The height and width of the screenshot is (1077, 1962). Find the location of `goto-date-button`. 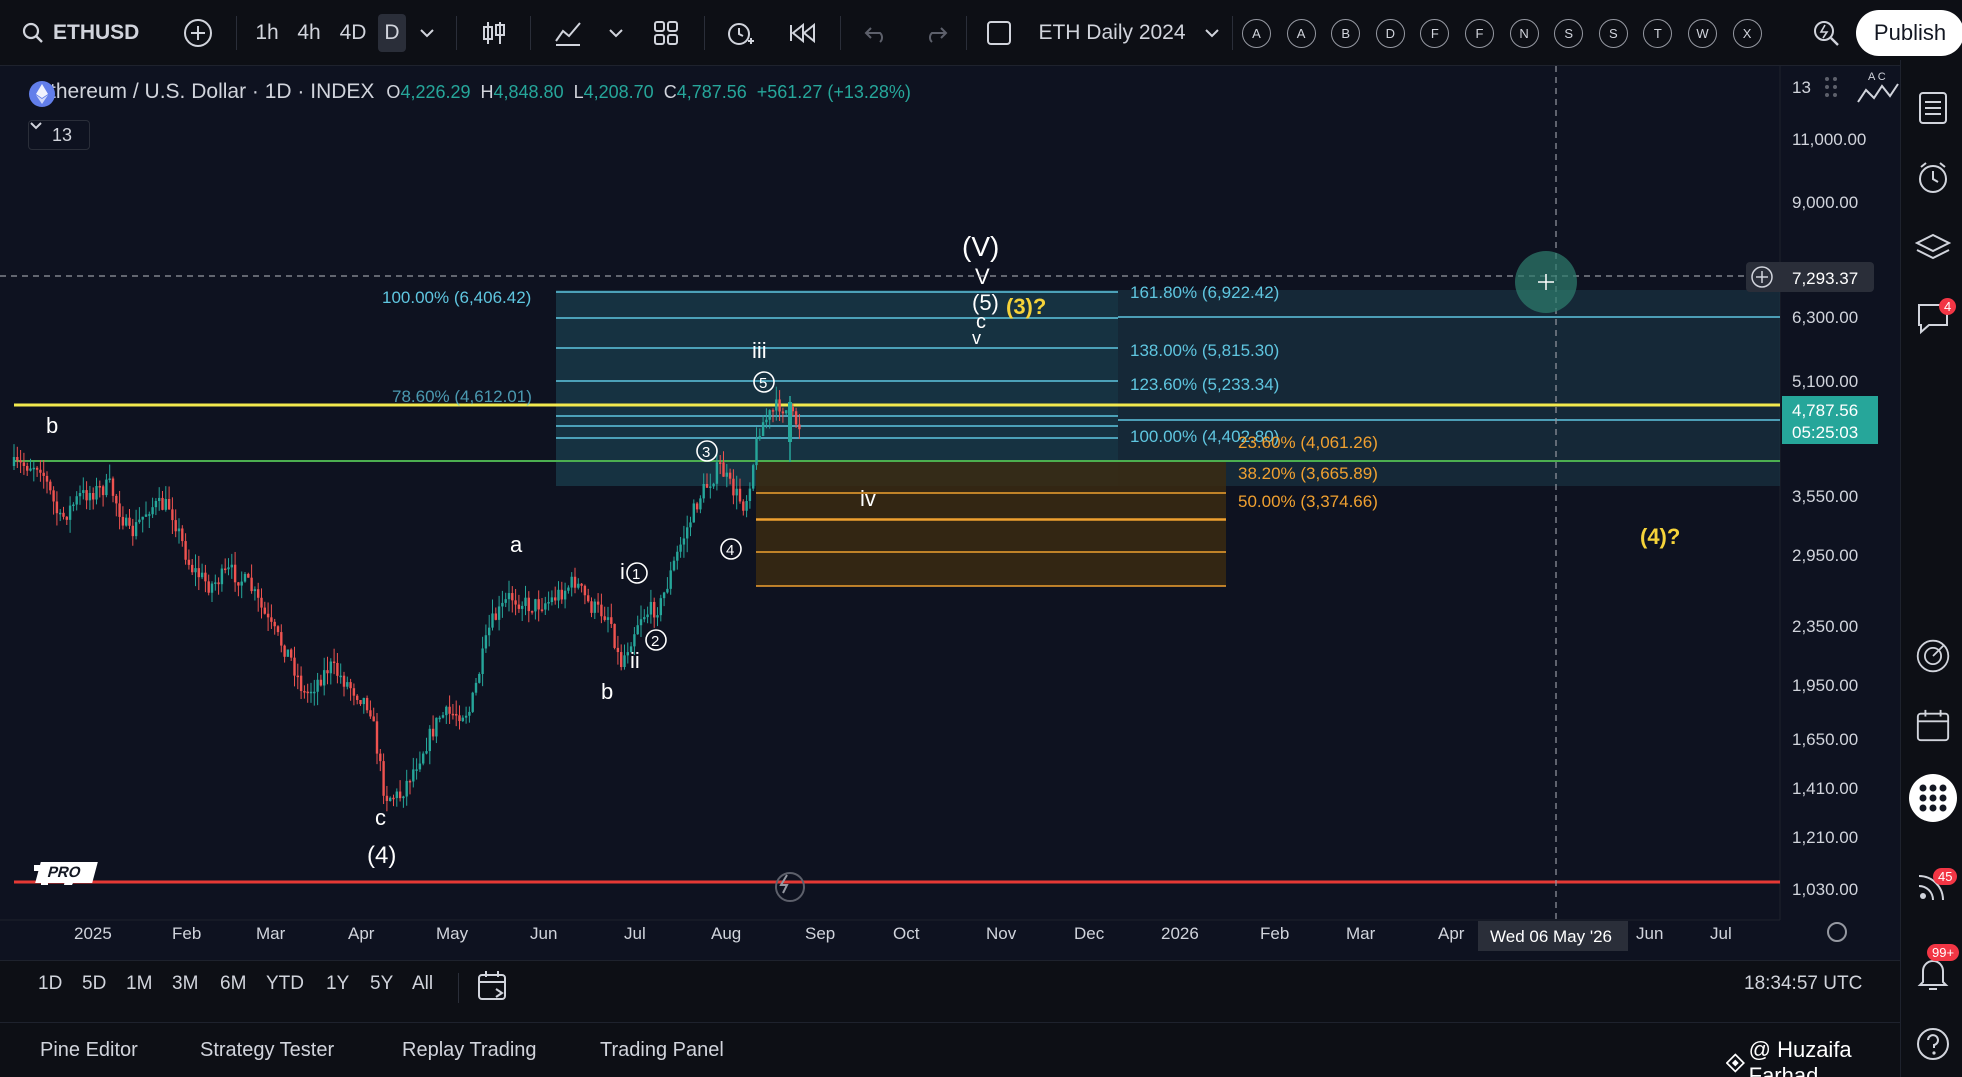

goto-date-button is located at coordinates (493, 989).